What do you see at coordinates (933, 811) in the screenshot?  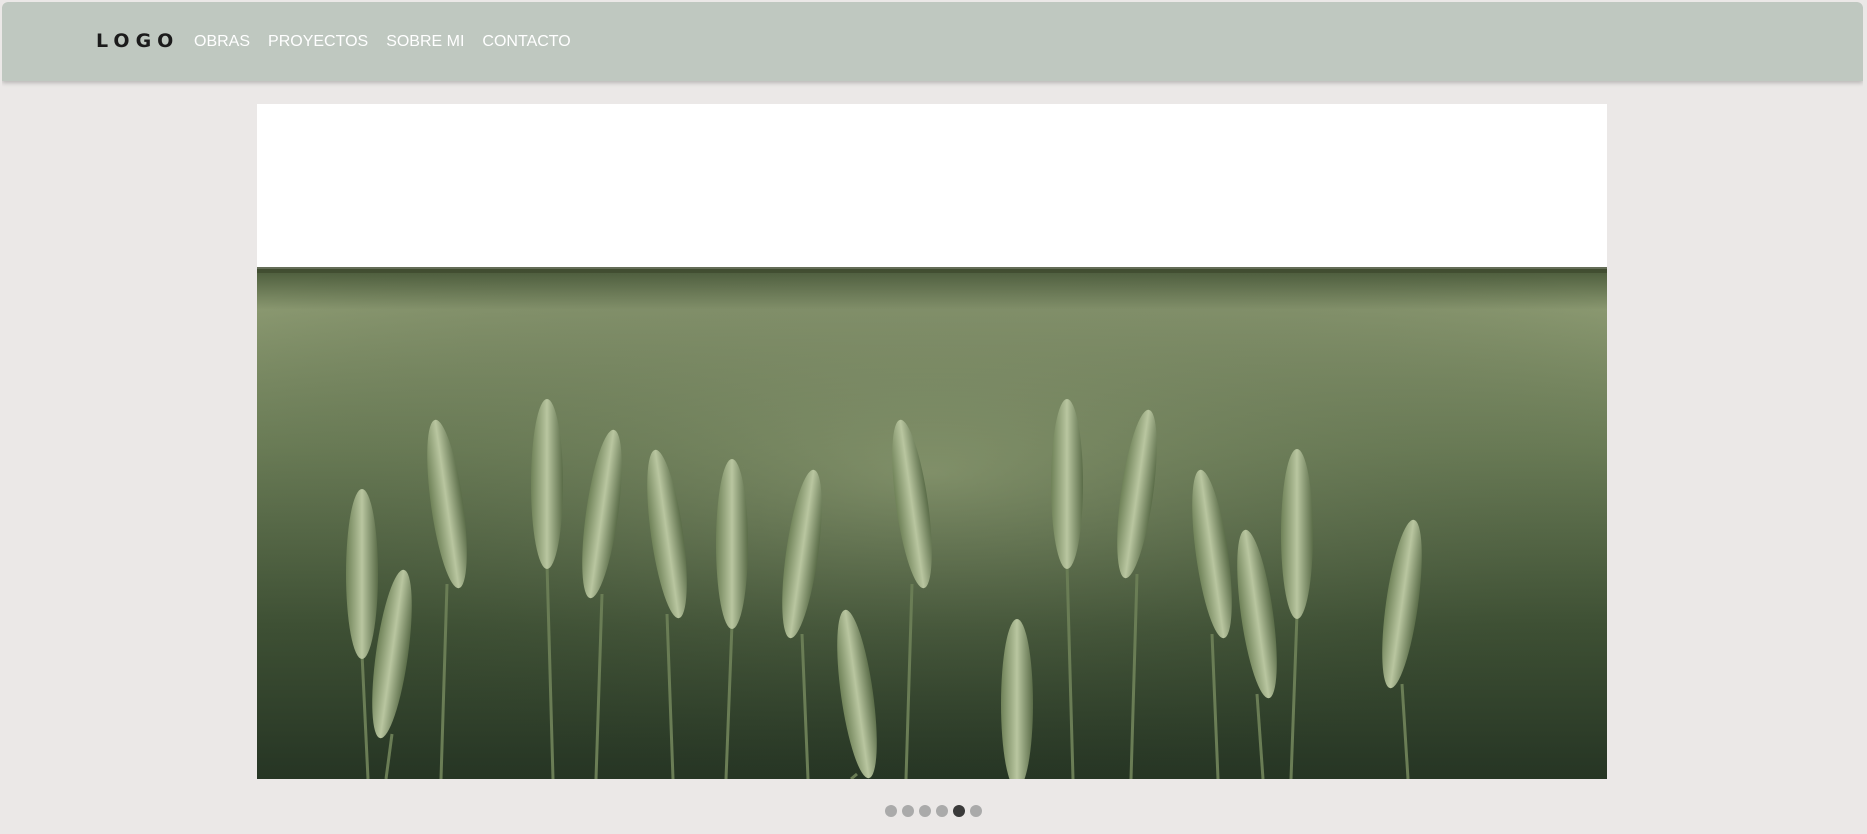 I see `slider-dots` at bounding box center [933, 811].